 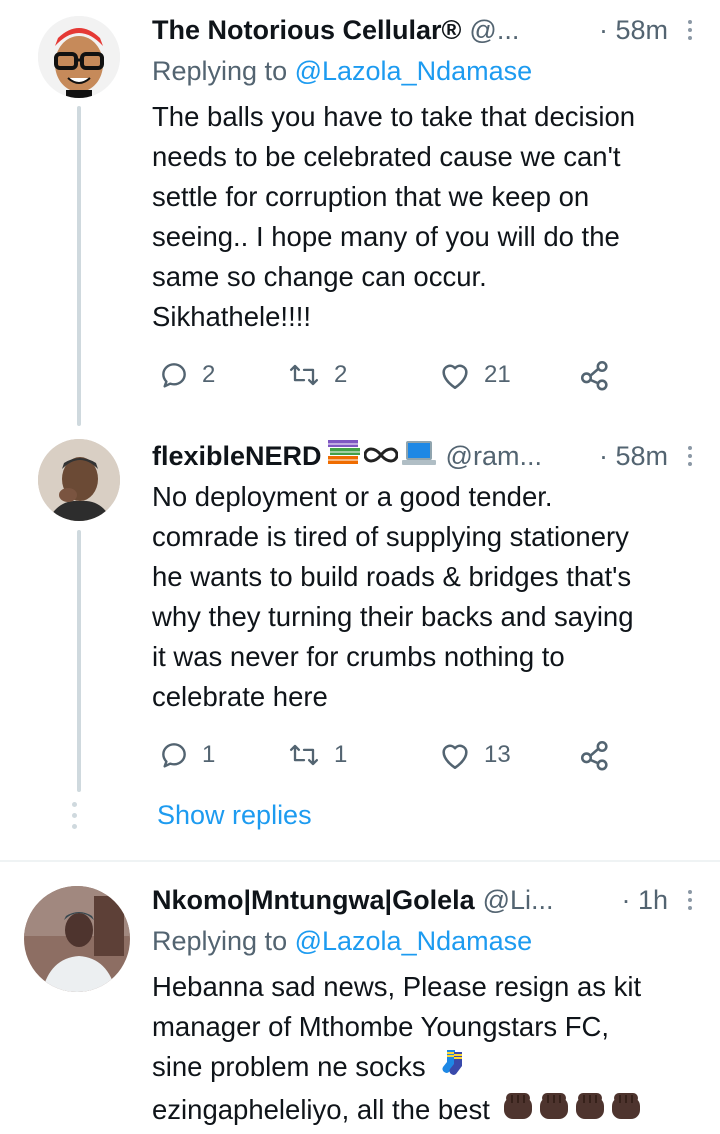 What do you see at coordinates (454, 1068) in the screenshot?
I see `socks-emoji-icon` at bounding box center [454, 1068].